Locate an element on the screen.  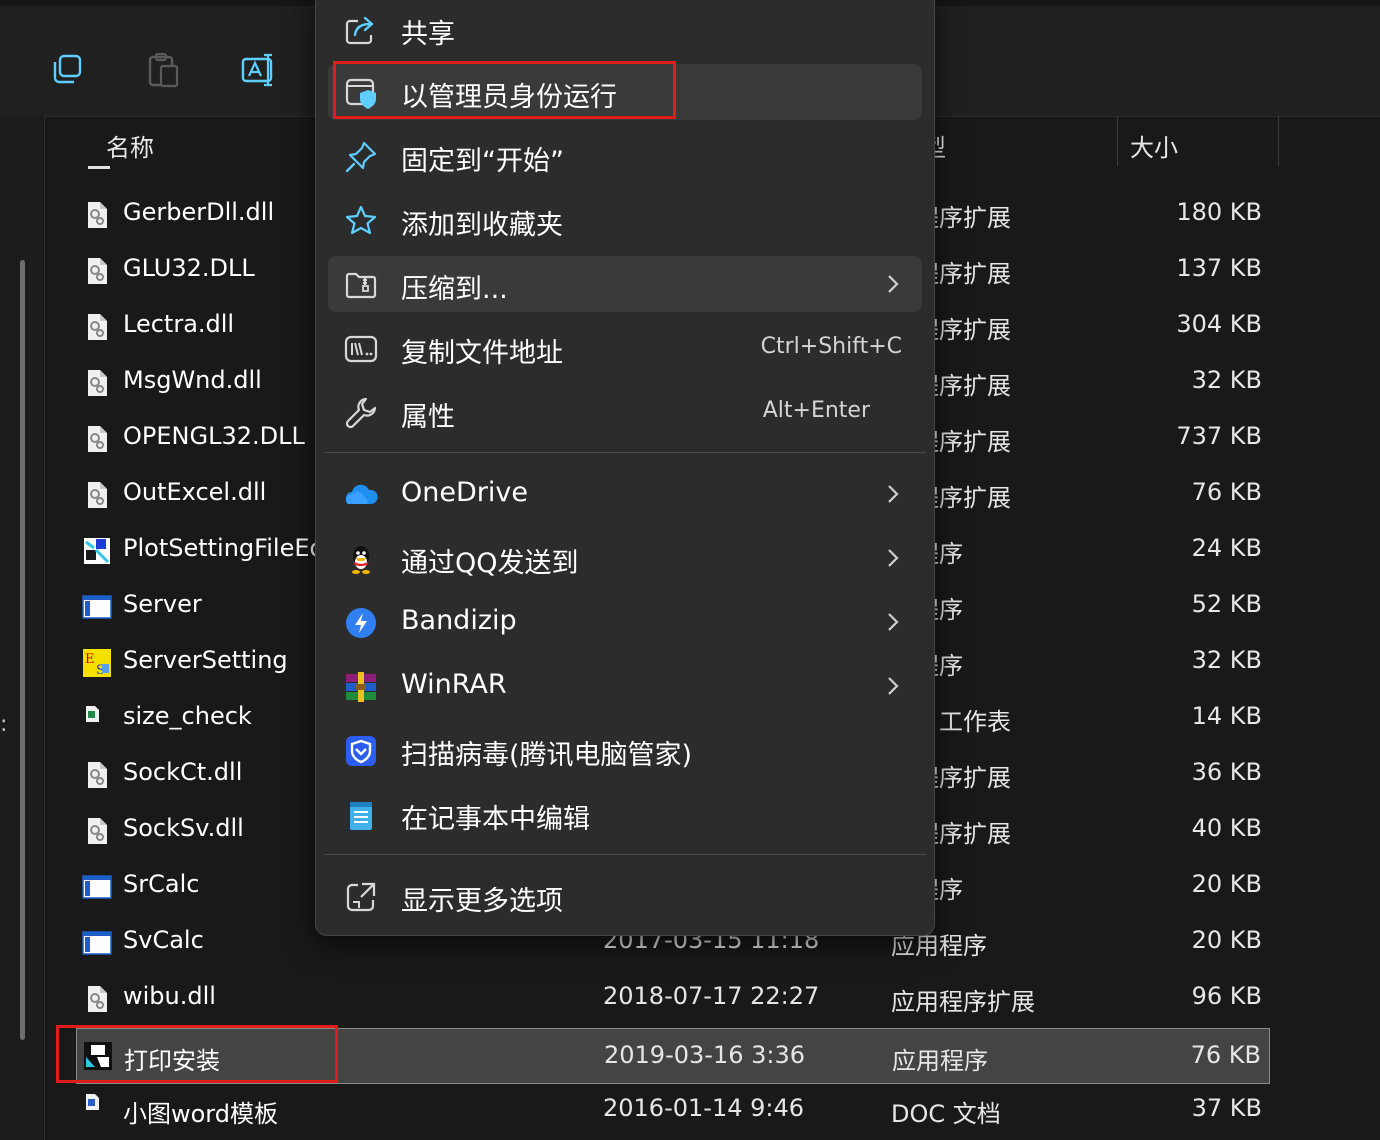
file-name: ServerSetting is located at coordinates (205, 660).